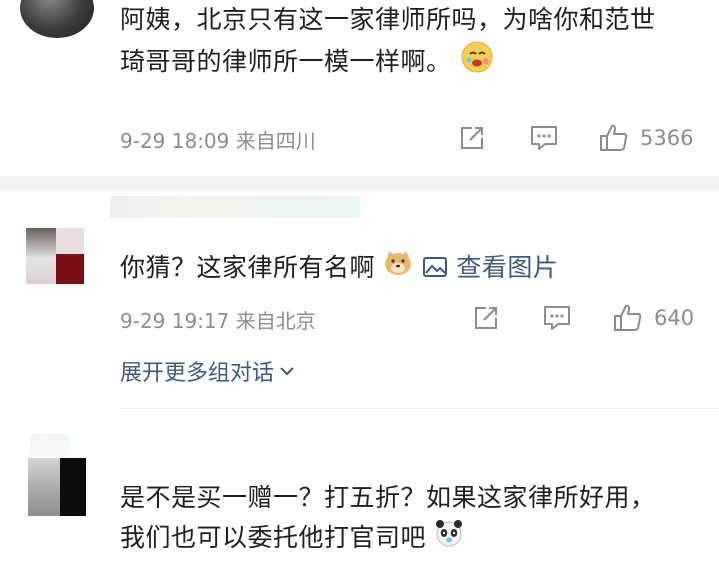  What do you see at coordinates (507, 267) in the screenshot?
I see `view-image-label: 查看图片` at bounding box center [507, 267].